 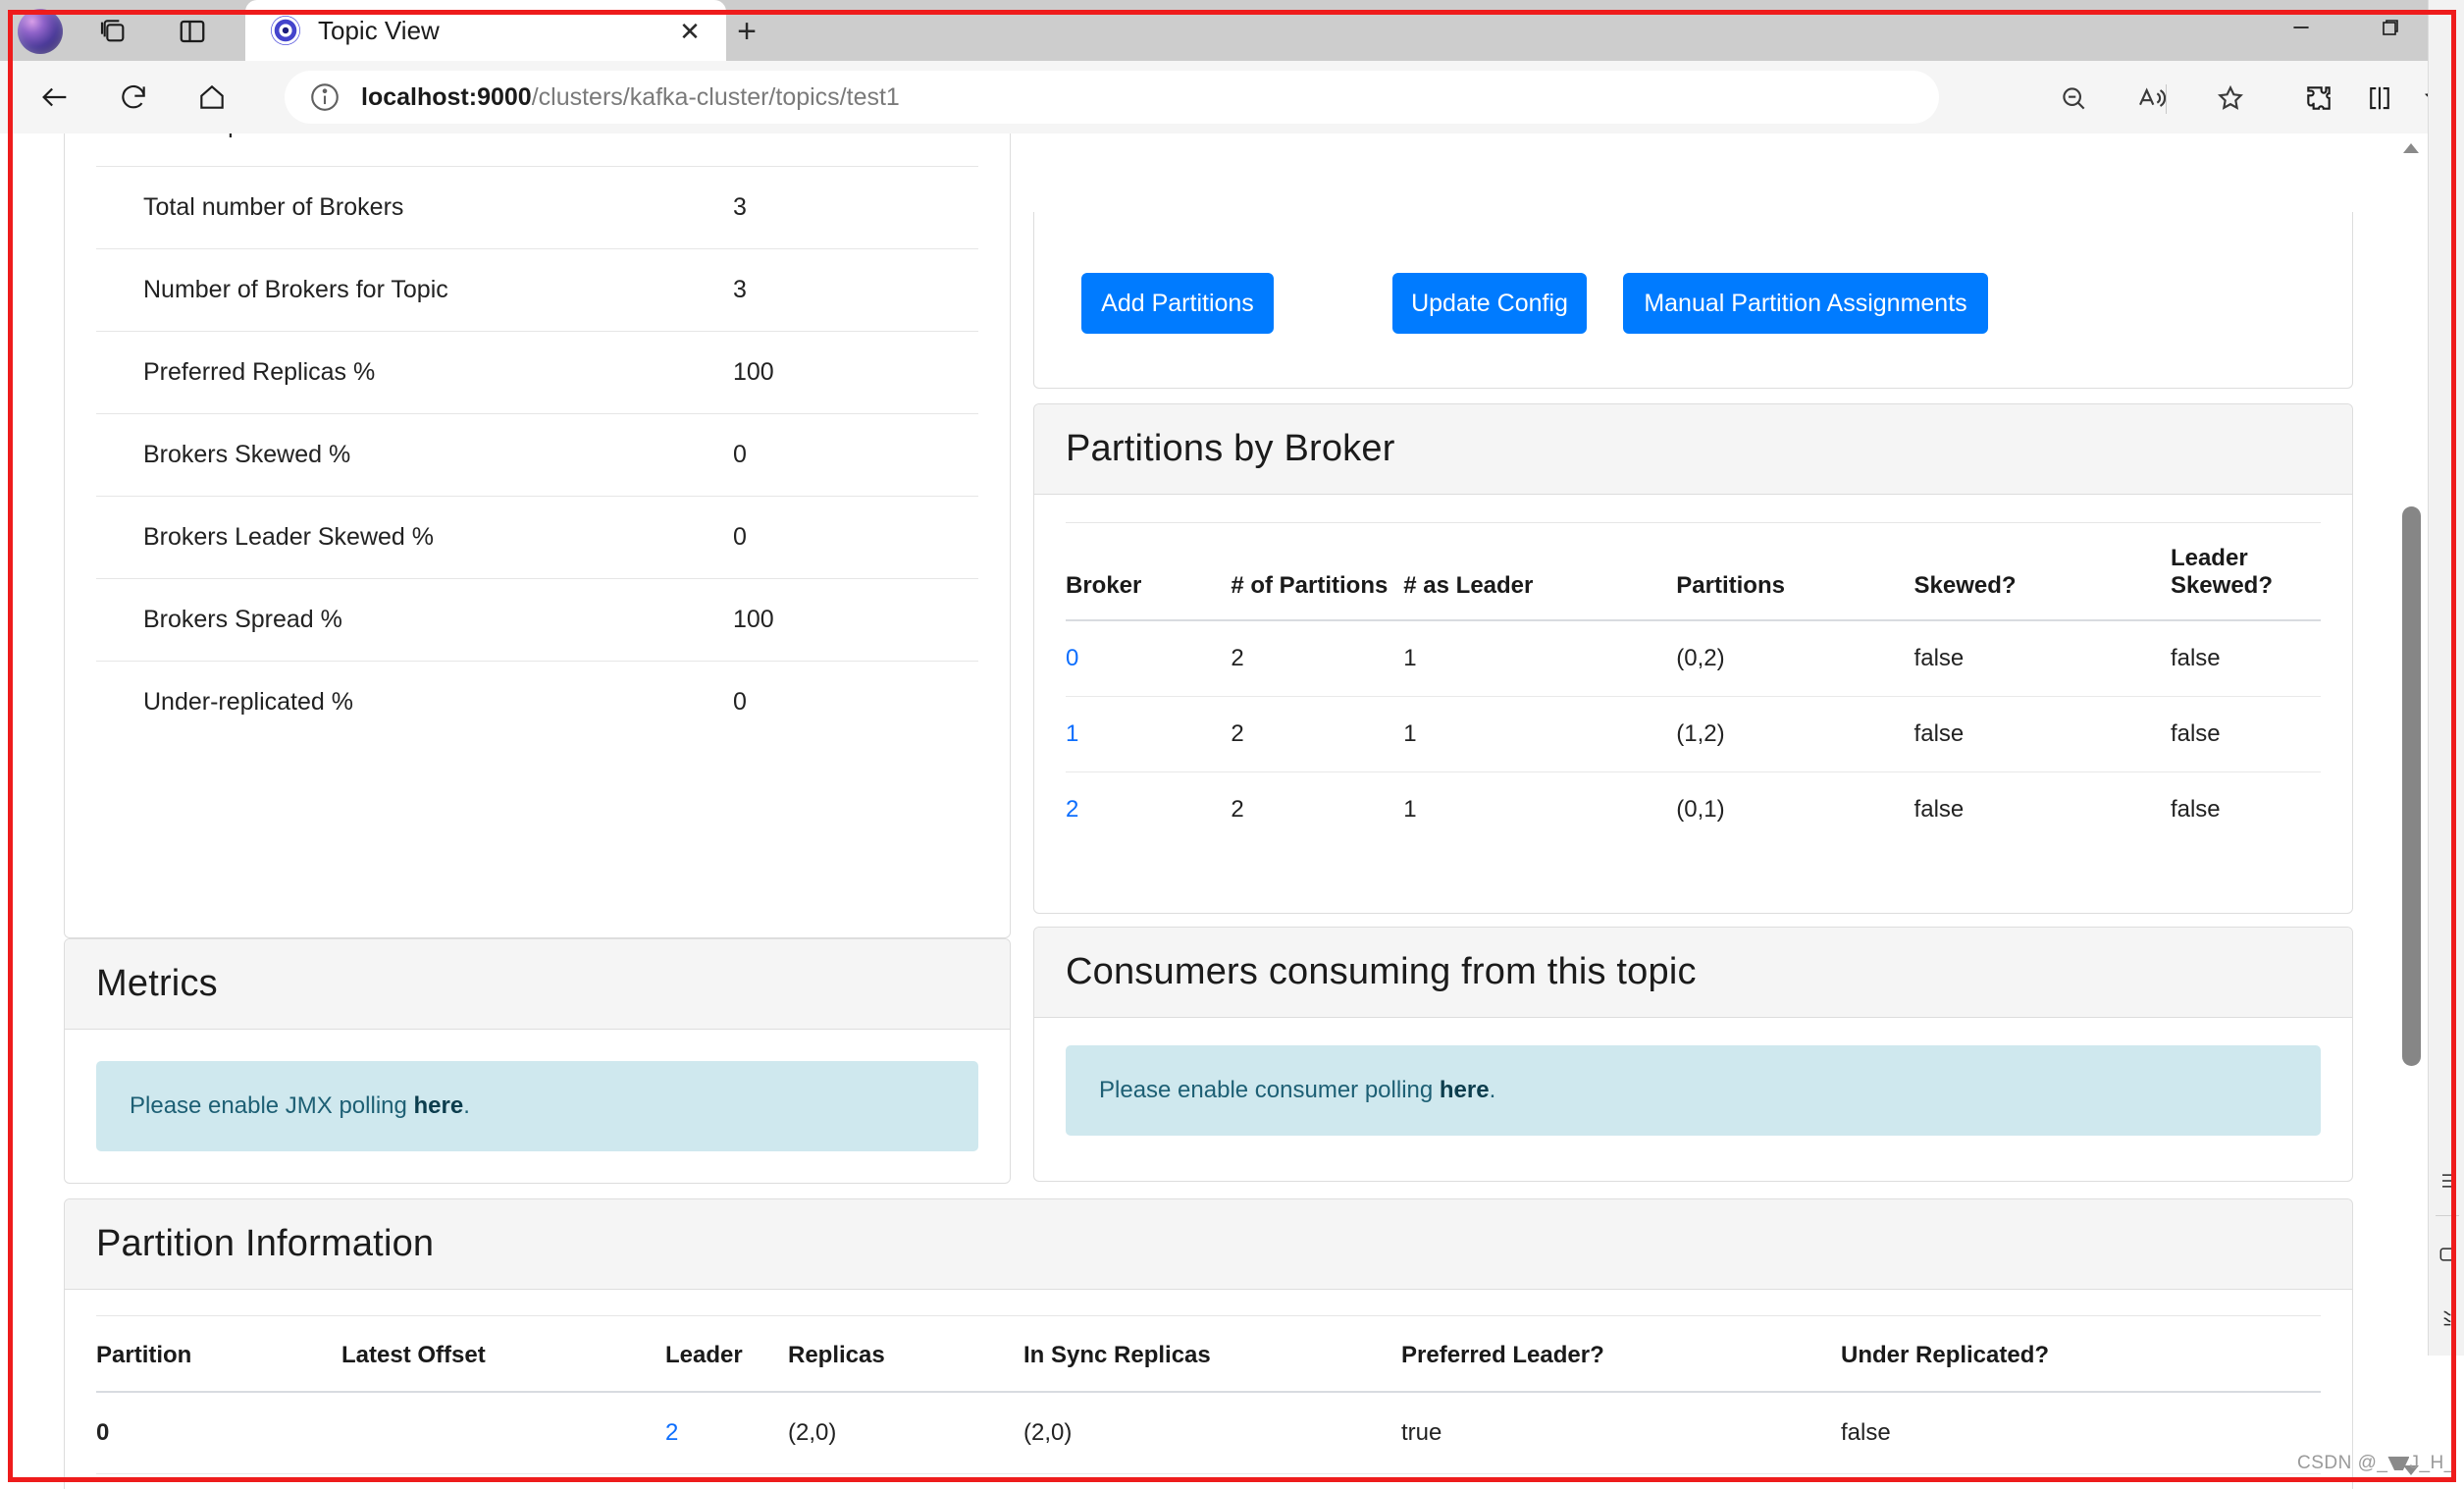 What do you see at coordinates (2390, 27) in the screenshot?
I see `window-maximize-button` at bounding box center [2390, 27].